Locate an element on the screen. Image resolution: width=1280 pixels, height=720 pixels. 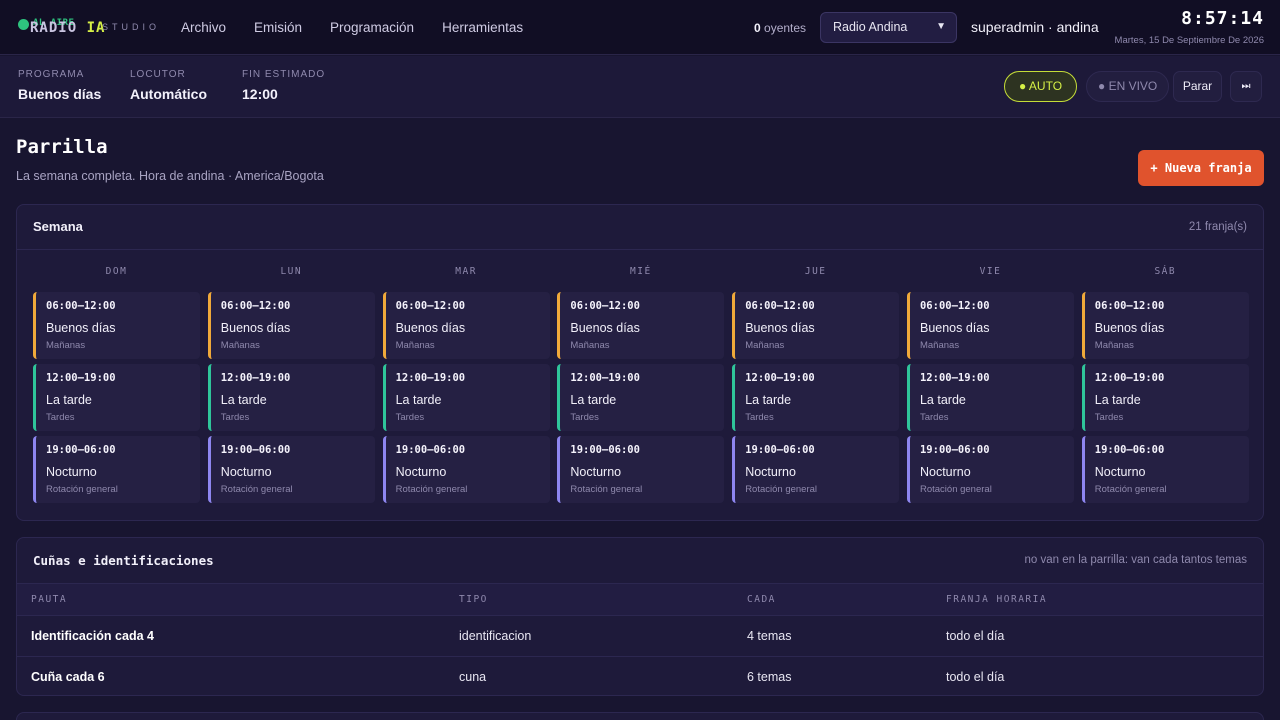
new-slot-button: + Nueva franja is located at coordinates (1201, 168).